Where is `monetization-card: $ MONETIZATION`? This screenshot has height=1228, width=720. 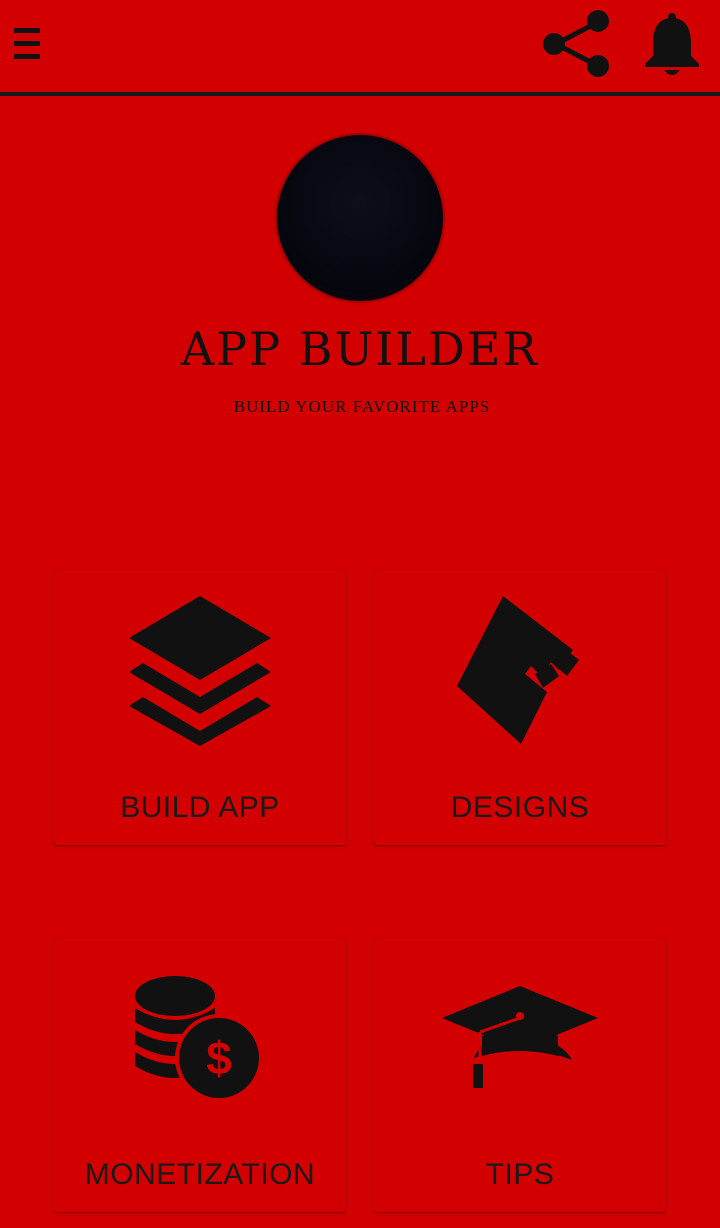 monetization-card: $ MONETIZATION is located at coordinates (200, 1075).